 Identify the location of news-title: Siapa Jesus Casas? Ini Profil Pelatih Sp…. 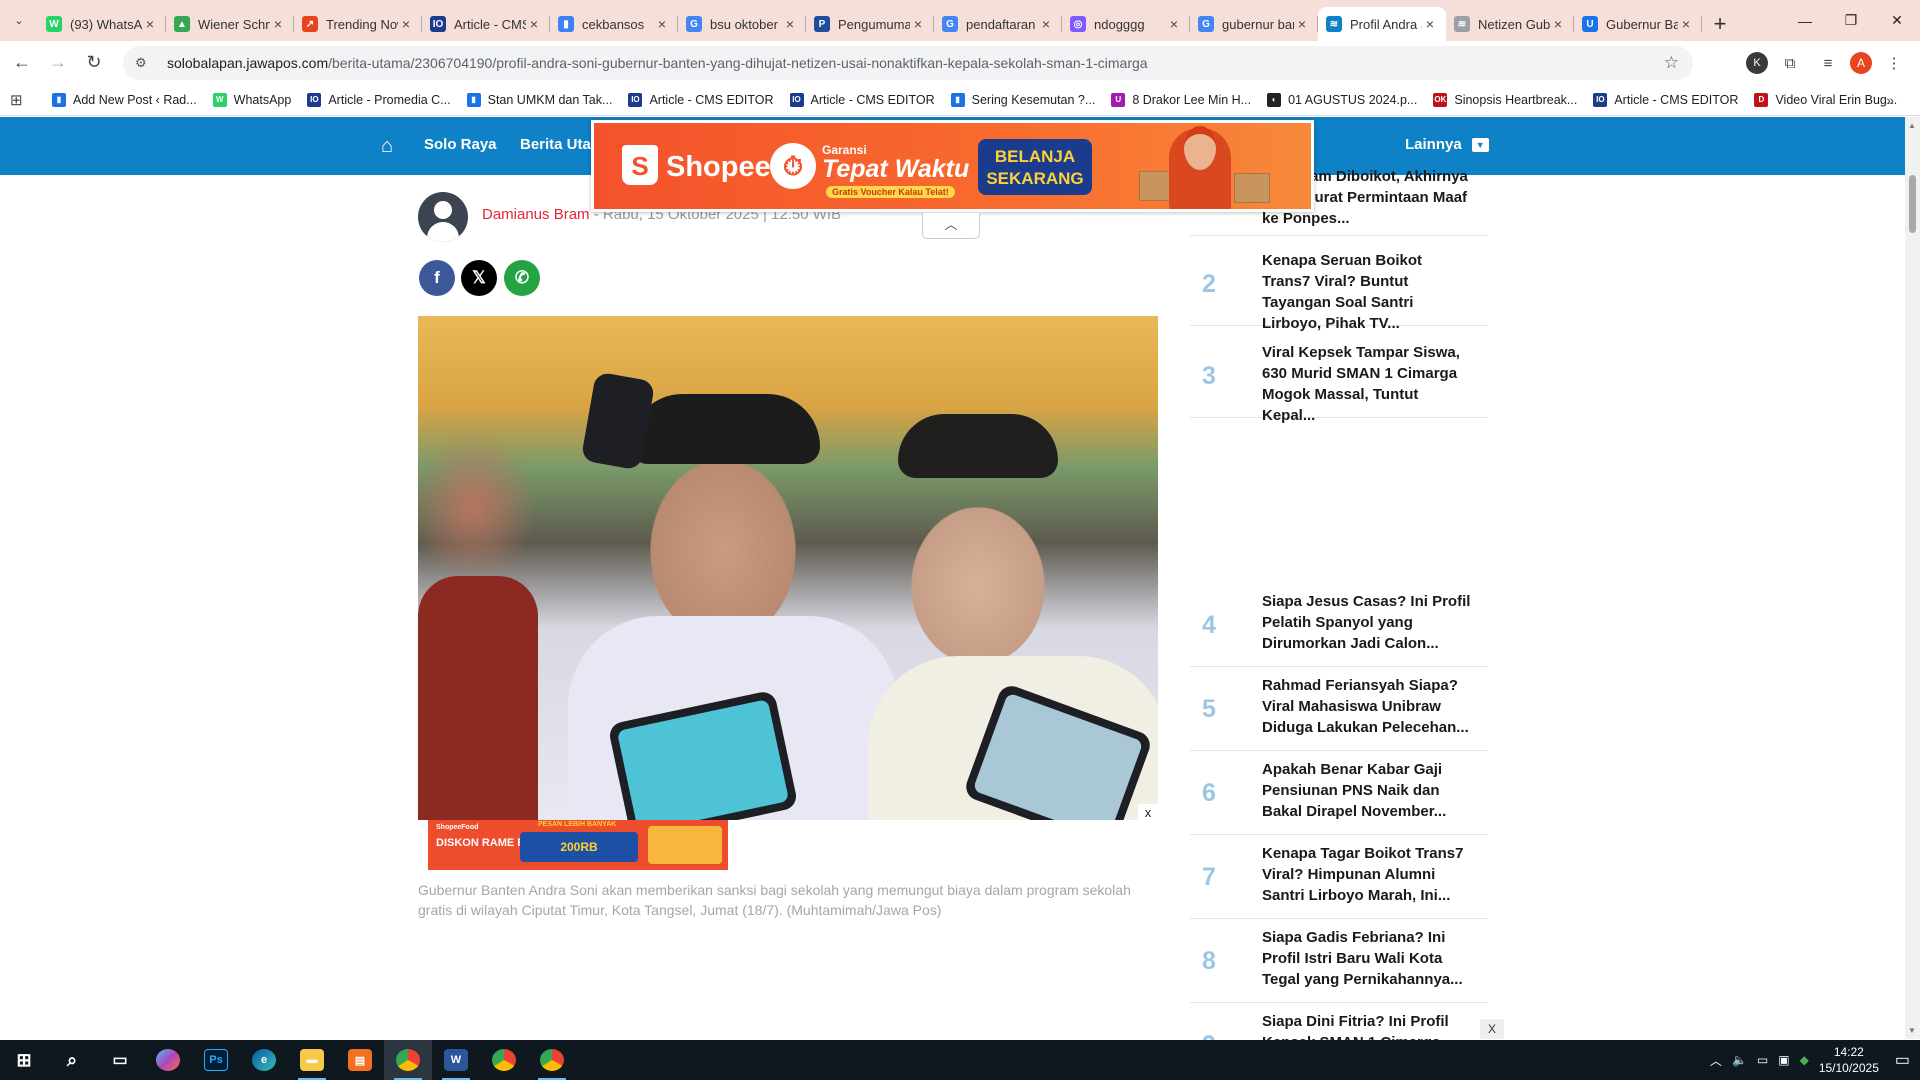
(1368, 622).